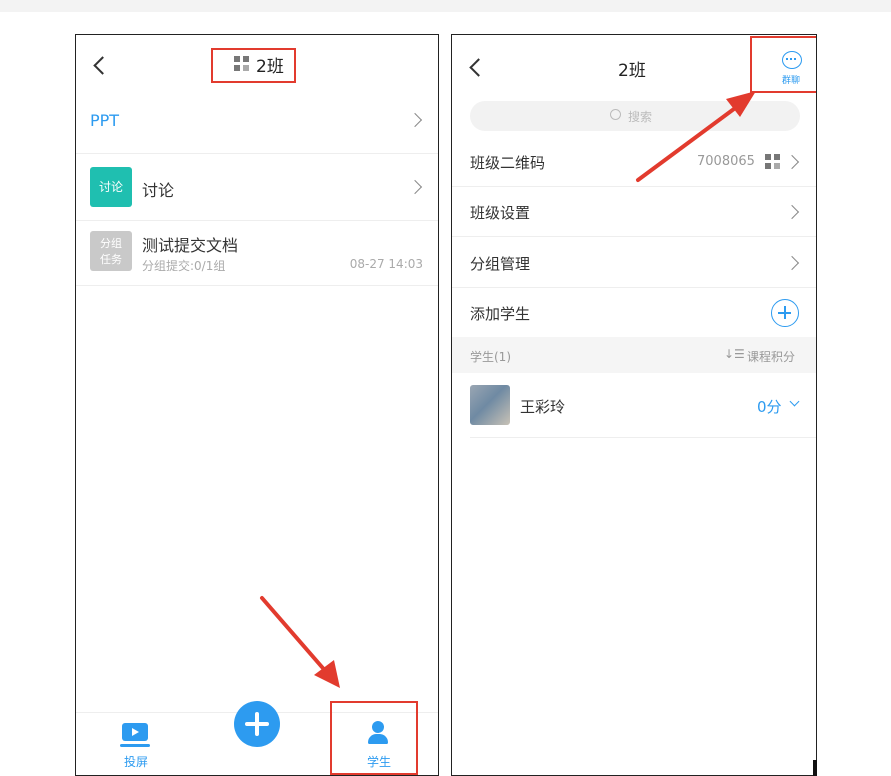  I want to click on students-count: 学生(1), so click(490, 357).